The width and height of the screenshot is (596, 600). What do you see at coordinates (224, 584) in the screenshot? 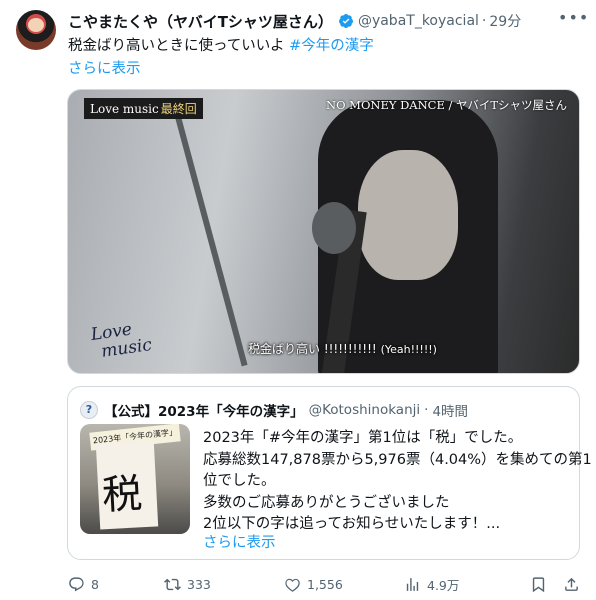
I see `retweet-button: 333` at bounding box center [224, 584].